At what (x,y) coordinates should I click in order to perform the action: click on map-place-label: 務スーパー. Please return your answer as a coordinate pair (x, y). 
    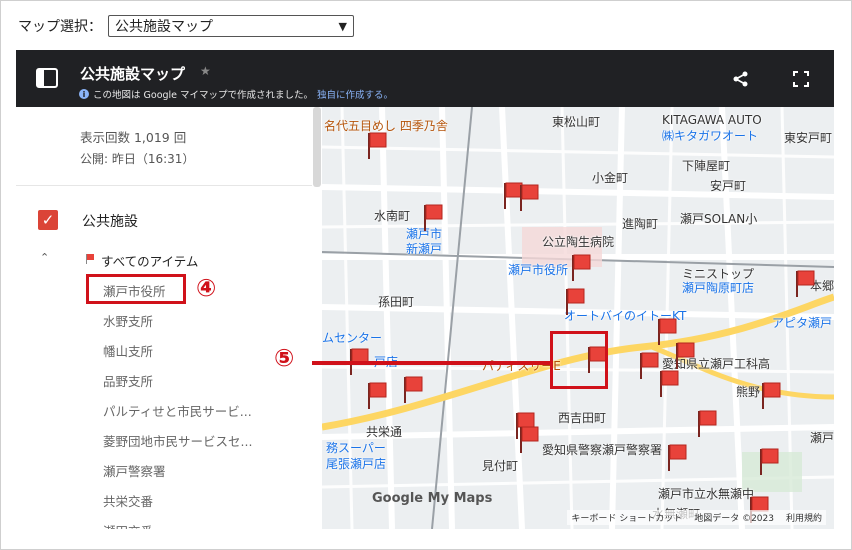
    Looking at the image, I should click on (356, 448).